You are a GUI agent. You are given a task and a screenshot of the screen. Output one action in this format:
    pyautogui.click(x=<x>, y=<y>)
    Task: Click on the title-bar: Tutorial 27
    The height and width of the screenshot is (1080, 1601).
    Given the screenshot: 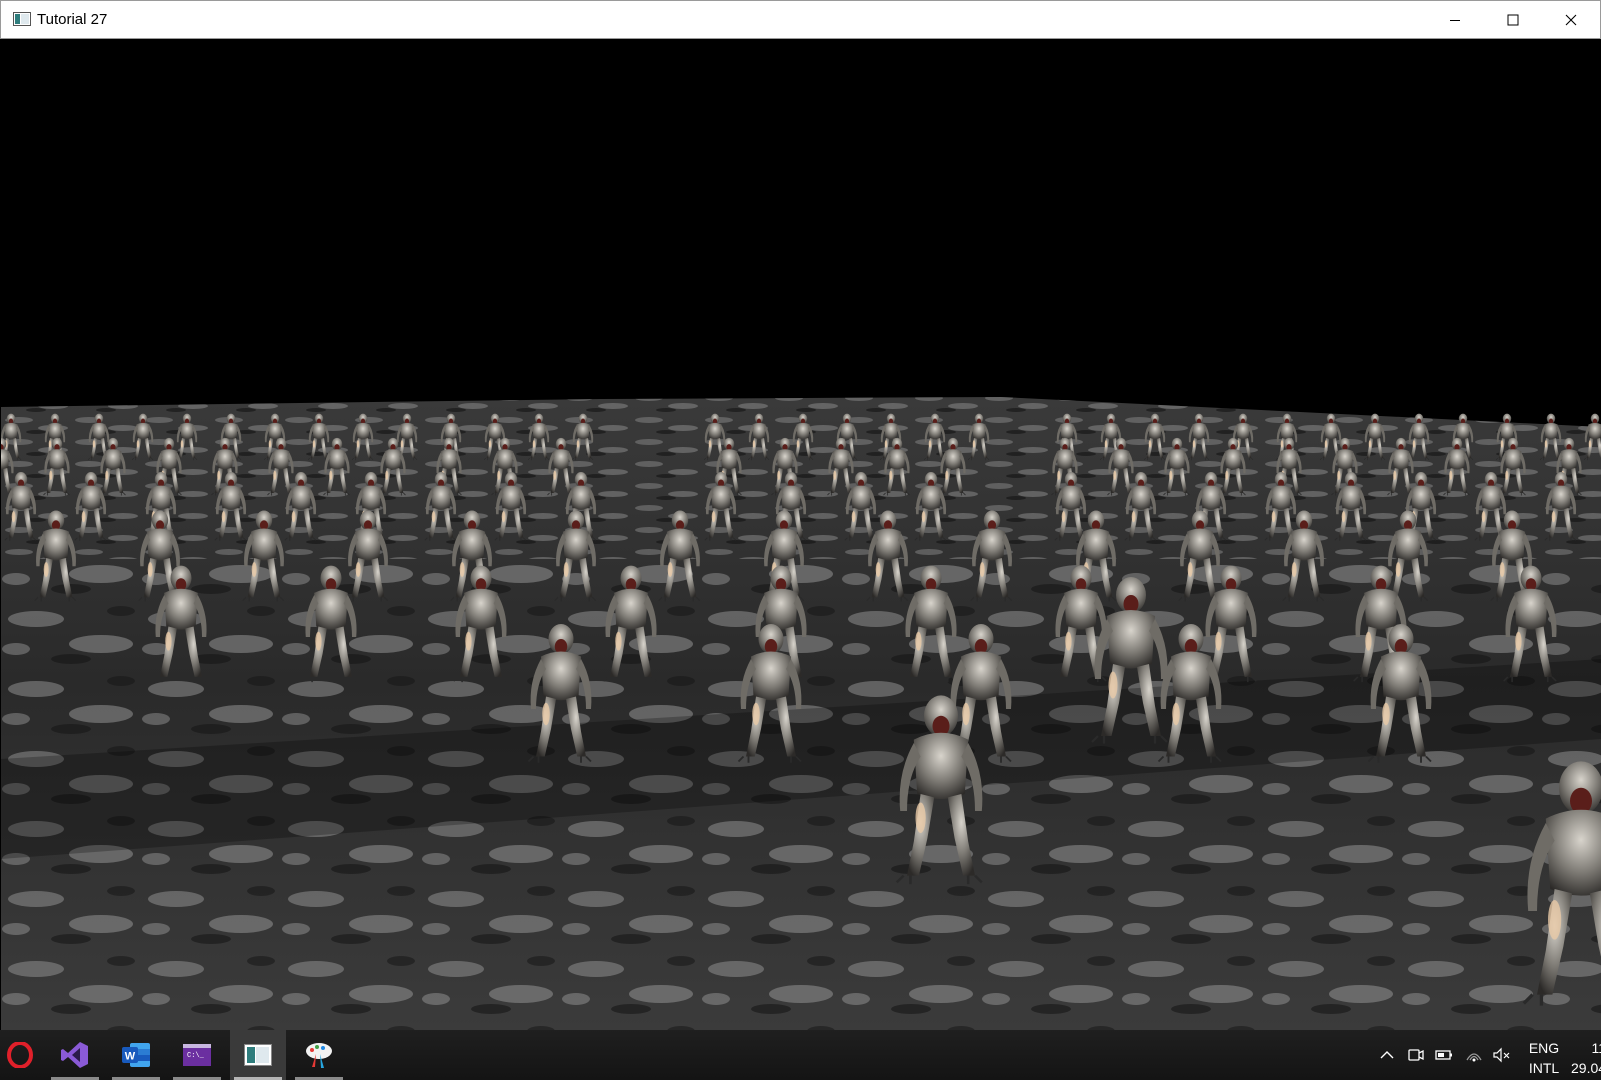 What is the action you would take?
    pyautogui.click(x=800, y=19)
    